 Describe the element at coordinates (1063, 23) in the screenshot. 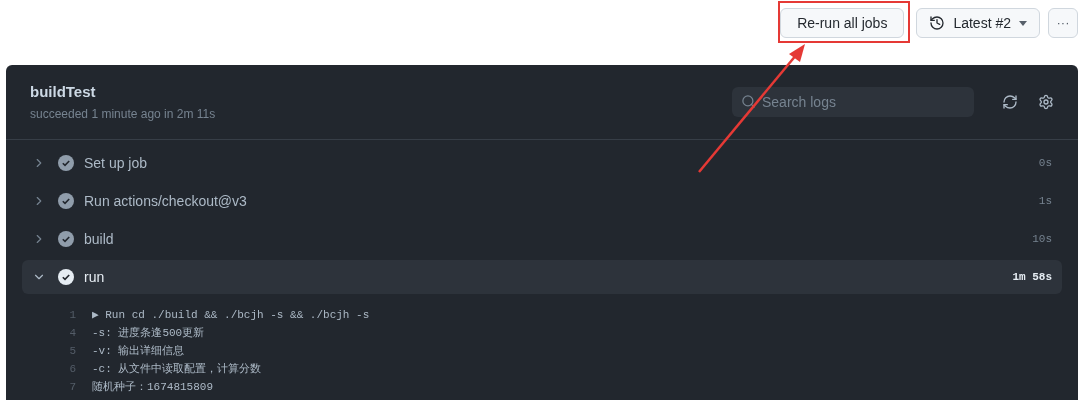

I see `more-button: ···` at that location.